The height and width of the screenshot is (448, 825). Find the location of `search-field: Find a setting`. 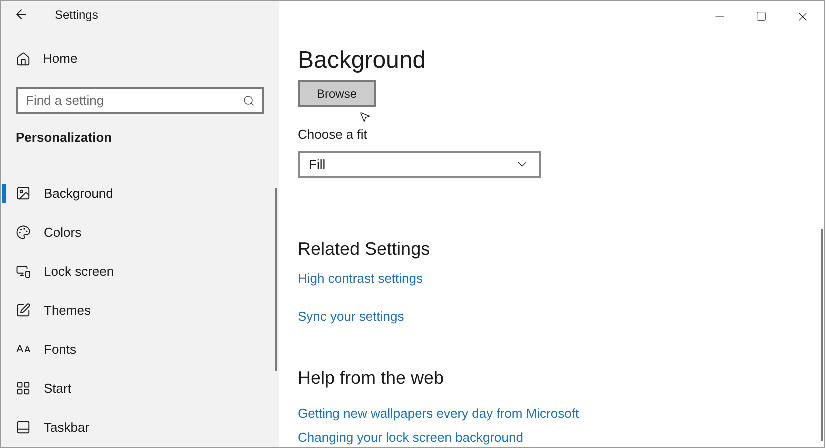

search-field: Find a setting is located at coordinates (140, 100).